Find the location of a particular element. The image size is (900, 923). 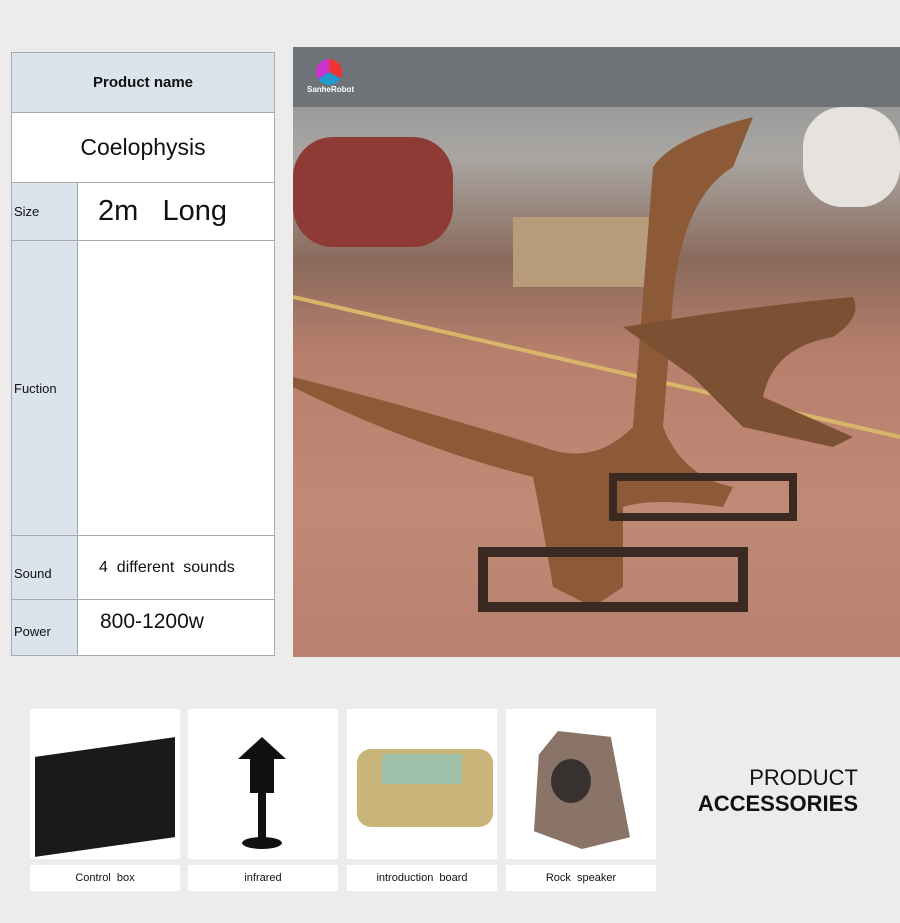

product-name-row: Coelophysis is located at coordinates (143, 148).